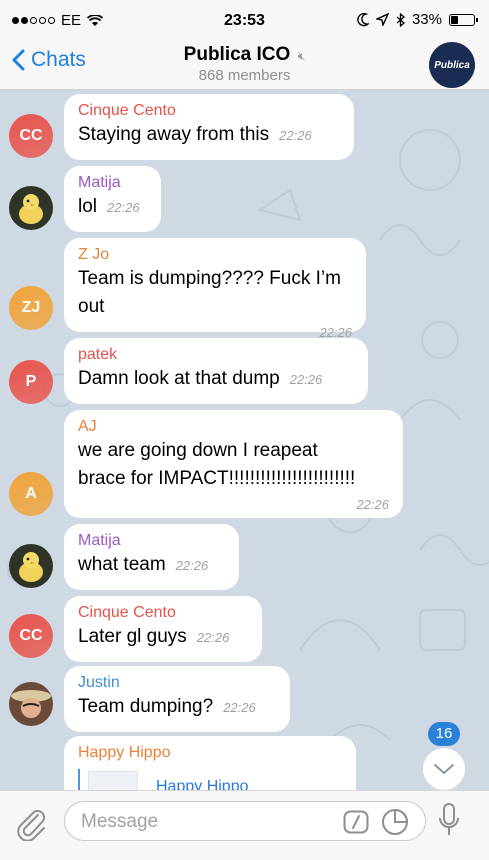 The width and height of the screenshot is (489, 860). Describe the element at coordinates (400, 19) in the screenshot. I see `bluetooth-icon` at that location.